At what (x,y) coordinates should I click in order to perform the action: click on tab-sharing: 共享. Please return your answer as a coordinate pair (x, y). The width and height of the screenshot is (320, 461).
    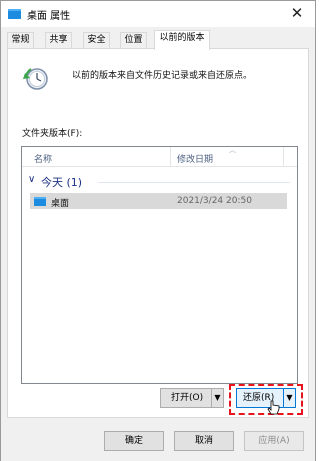
    Looking at the image, I should click on (58, 40).